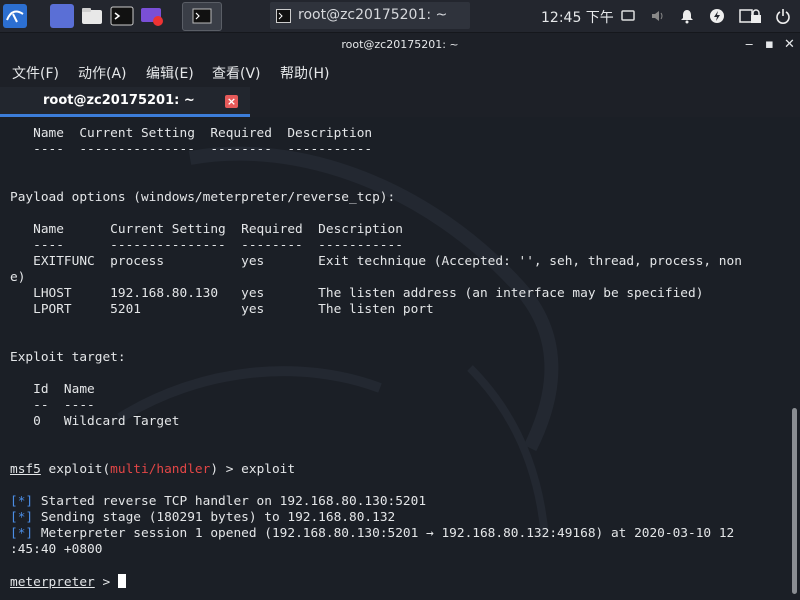 The image size is (800, 600). I want to click on terminal-line: 0 Wildcard Target, so click(95, 421).